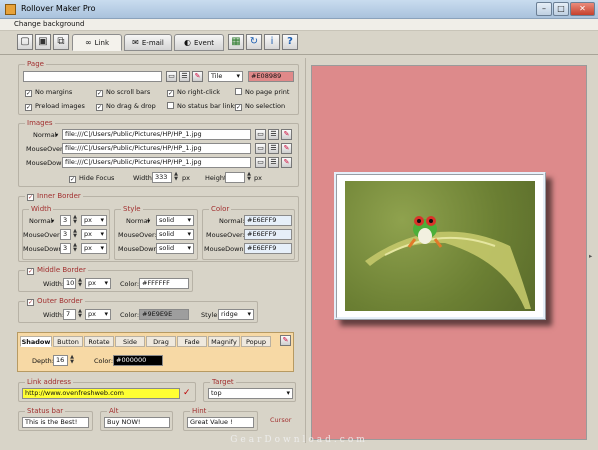 This screenshot has width=598, height=450. Describe the element at coordinates (36, 341) in the screenshot. I see `tab-shadow: Shadow` at that location.